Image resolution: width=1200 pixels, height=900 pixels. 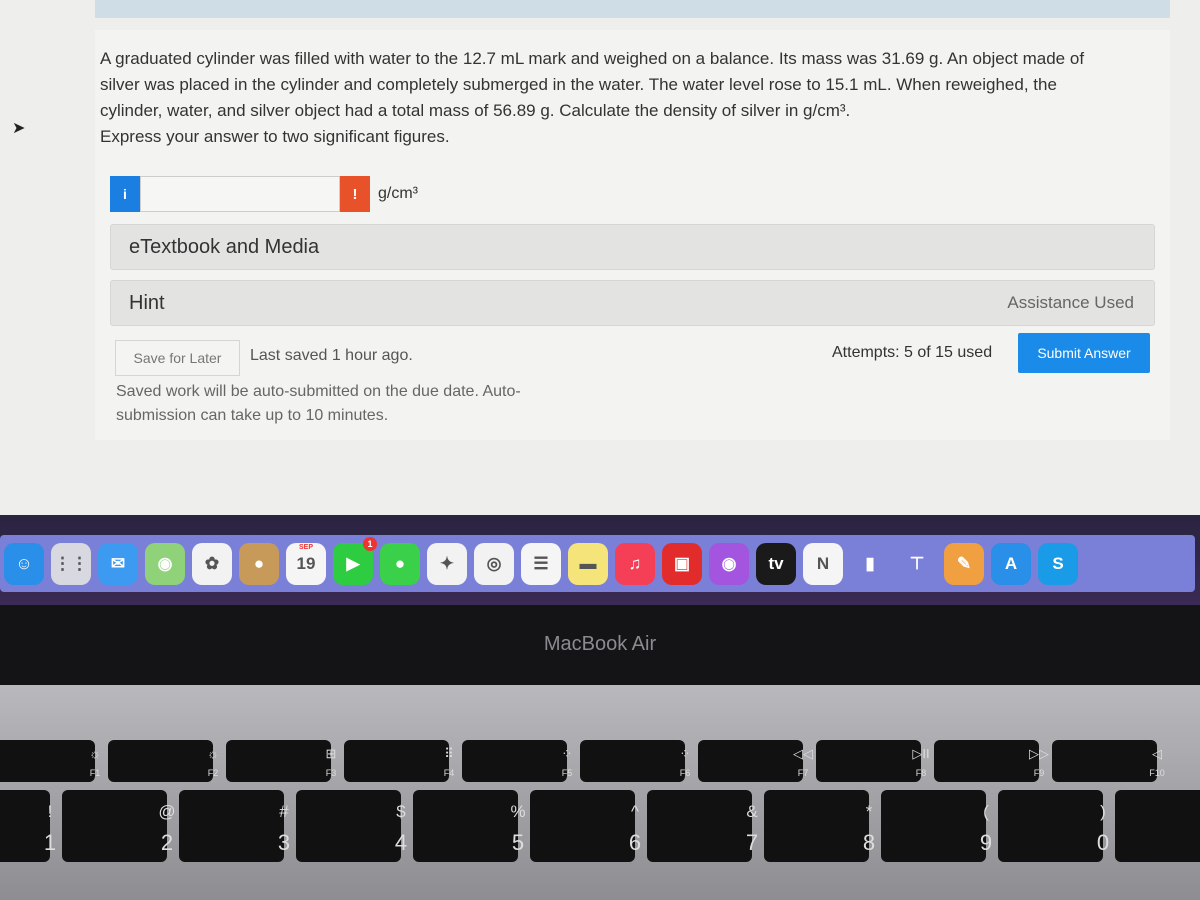 I want to click on news-icon: N, so click(x=823, y=563).